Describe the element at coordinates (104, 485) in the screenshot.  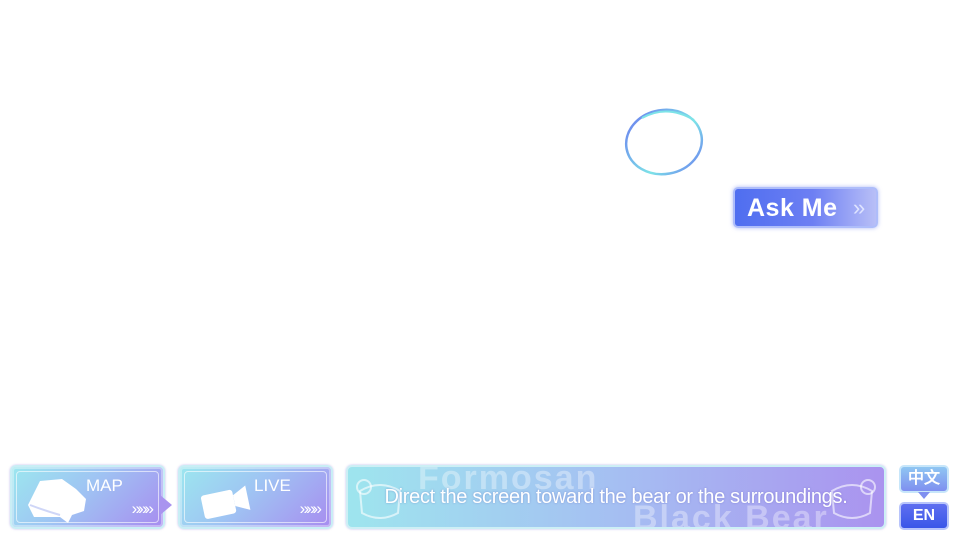
I see `map-label: MAP` at that location.